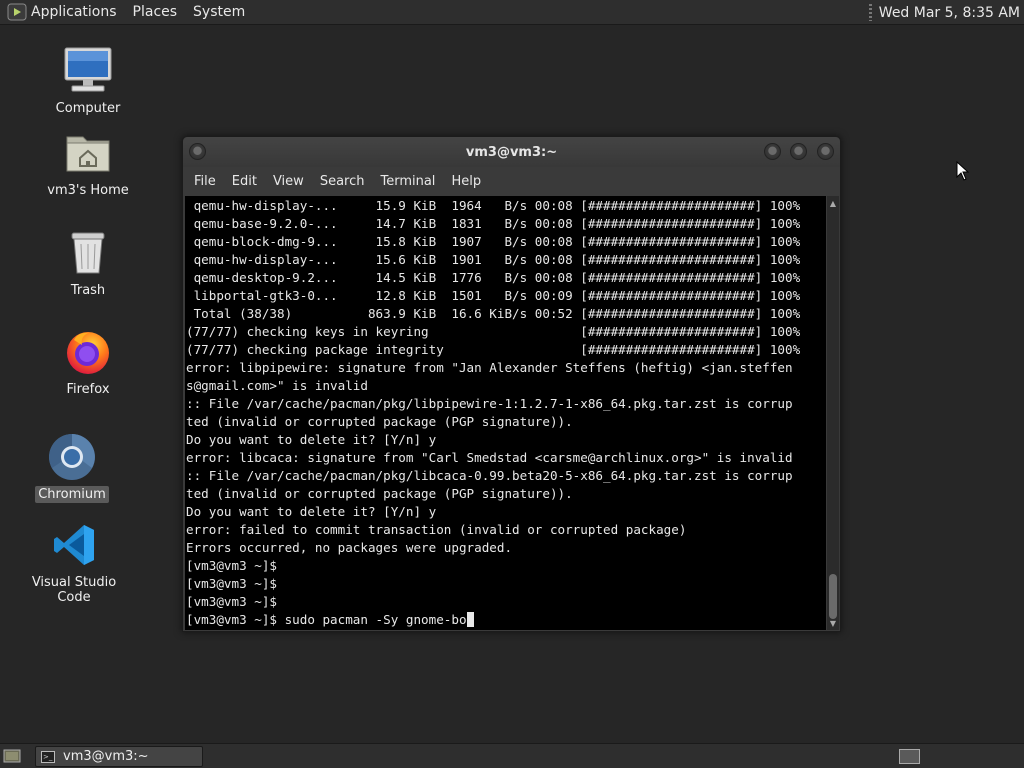 The image size is (1024, 768). I want to click on terminal-line: s@gmail.com>" is invalid, so click(277, 385).